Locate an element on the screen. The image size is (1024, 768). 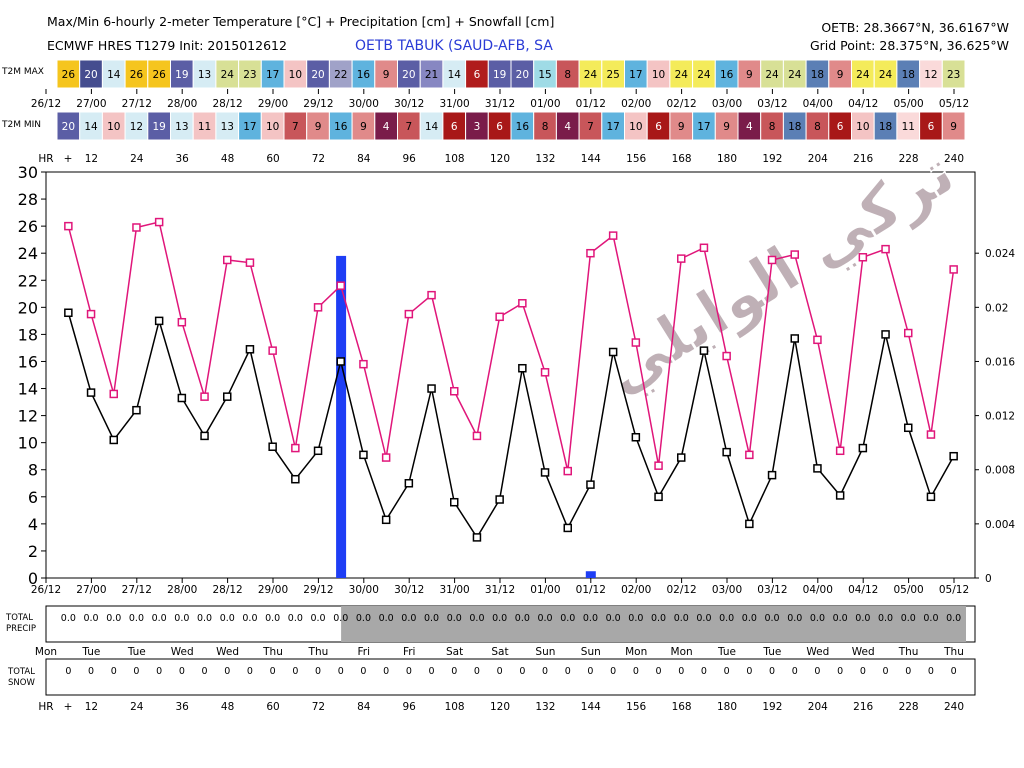
strip-hr-start: + is located at coordinates (68, 159).